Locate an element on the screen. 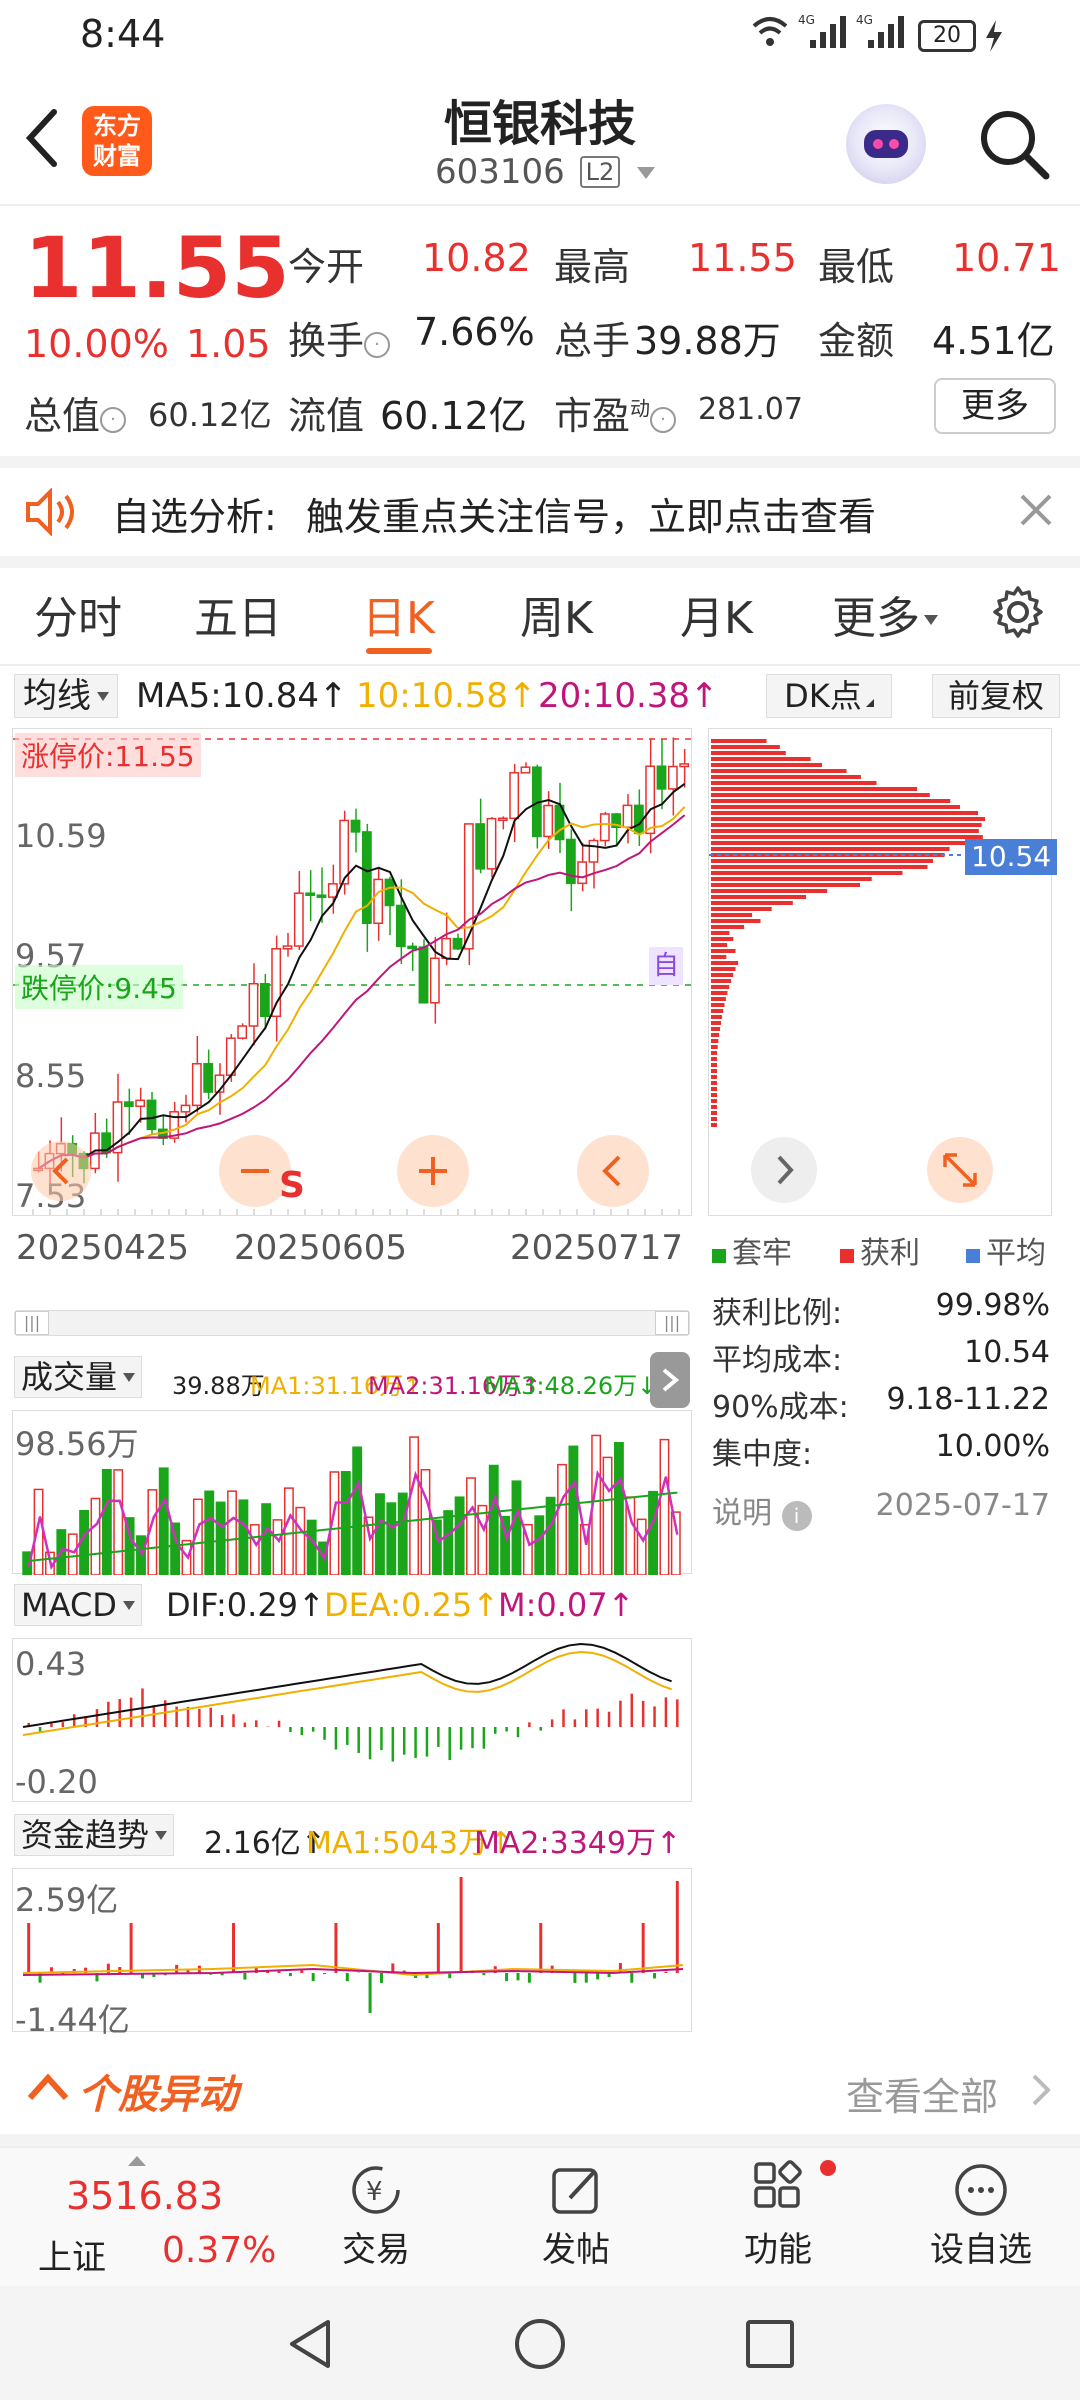 The height and width of the screenshot is (2400, 1080). float-value: 60.12亿 is located at coordinates (453, 416).